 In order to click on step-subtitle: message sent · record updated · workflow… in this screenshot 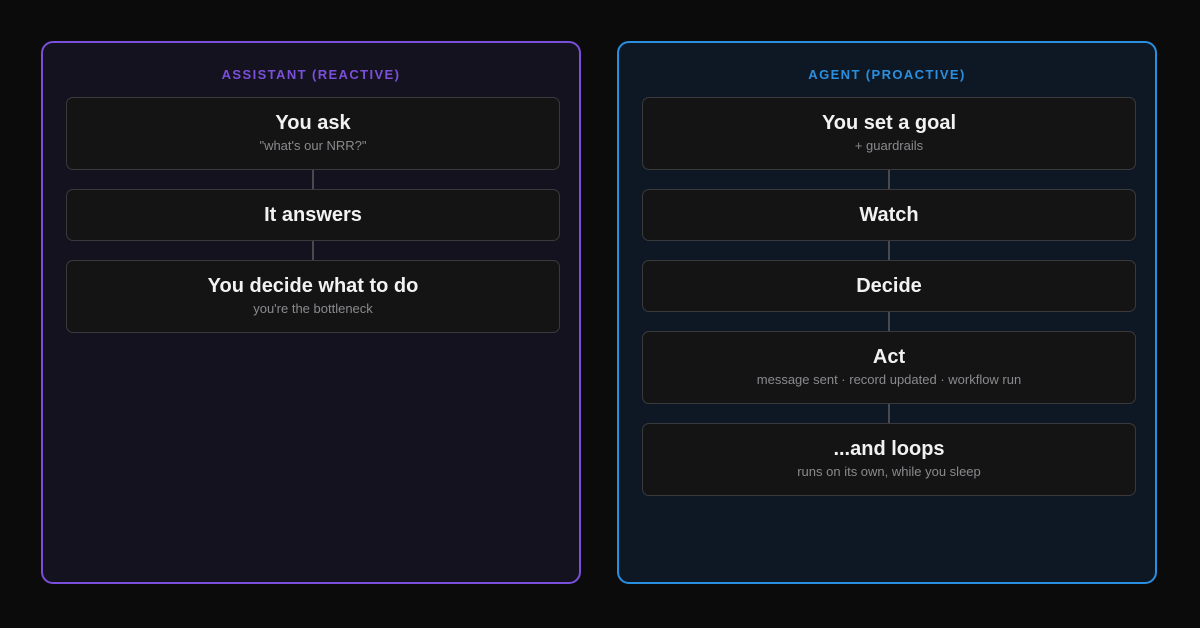, I will do `click(889, 379)`.